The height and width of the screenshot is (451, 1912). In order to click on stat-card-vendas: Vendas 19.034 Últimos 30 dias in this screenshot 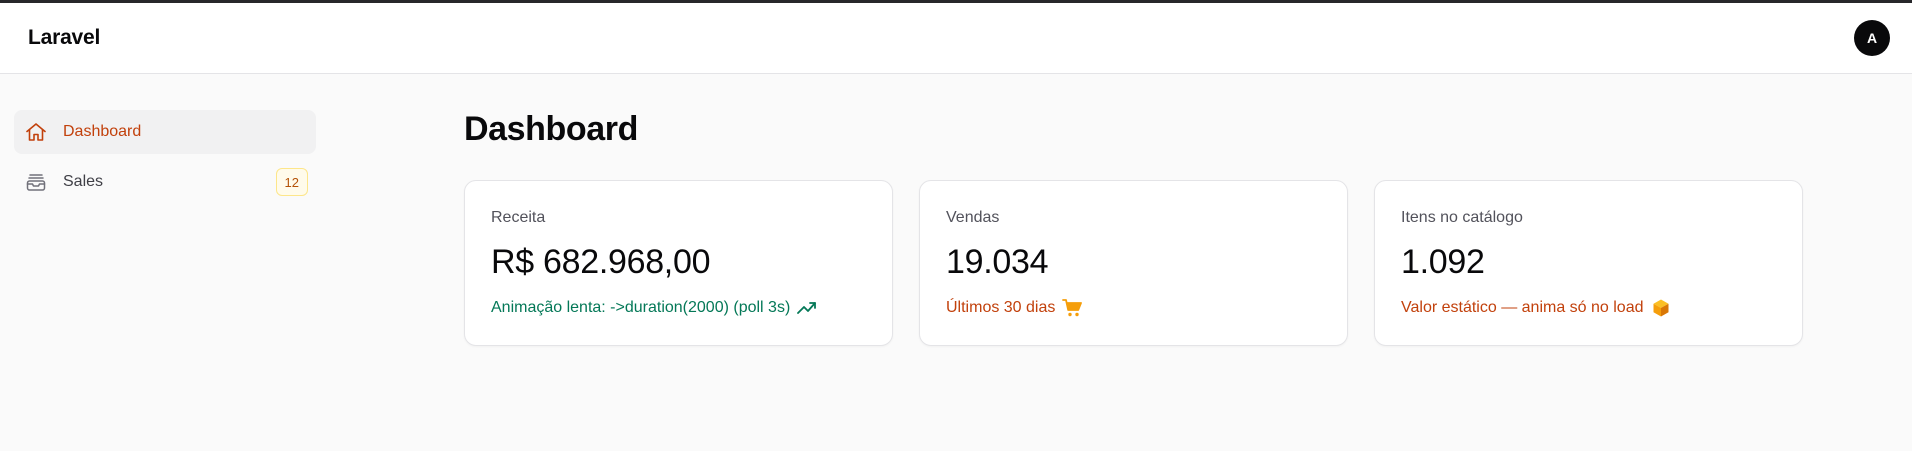, I will do `click(1133, 263)`.